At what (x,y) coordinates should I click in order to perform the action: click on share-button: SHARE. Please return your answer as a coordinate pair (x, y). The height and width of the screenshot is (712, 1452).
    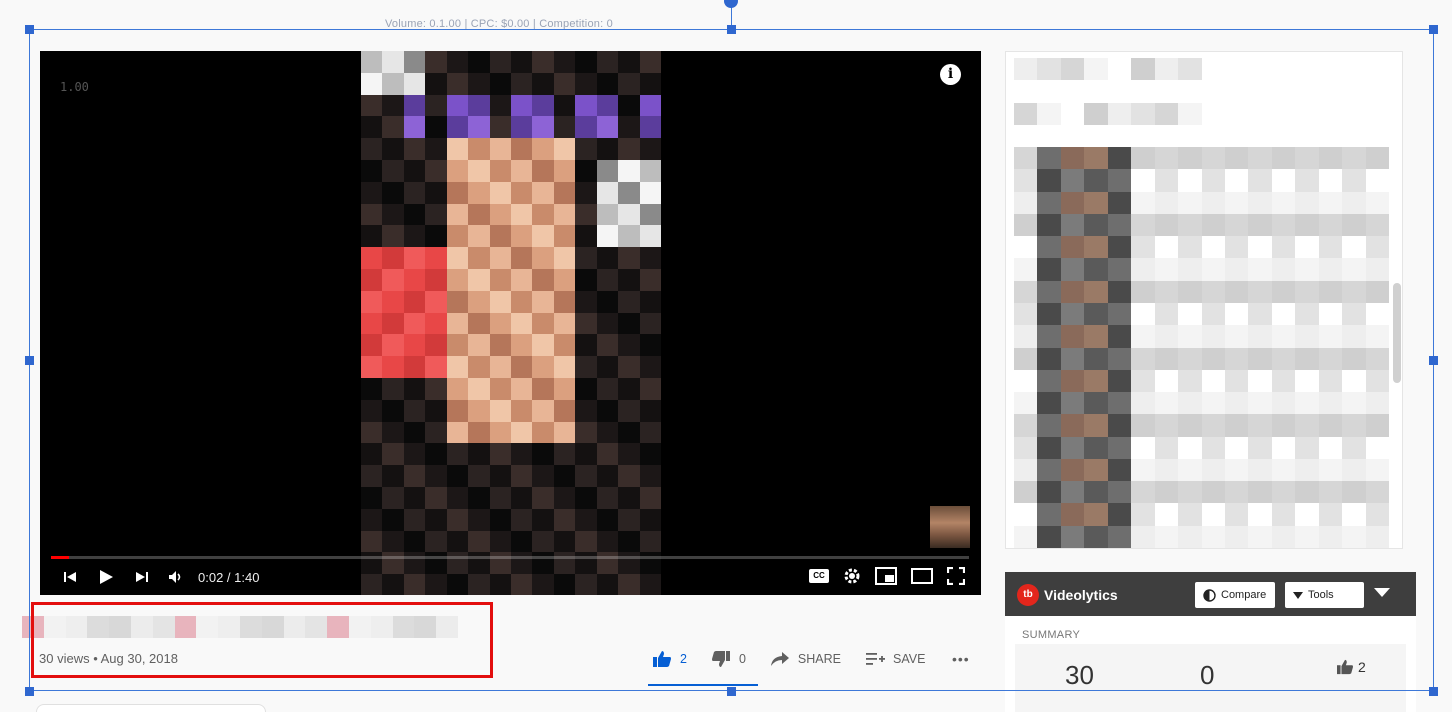
    Looking at the image, I should click on (805, 659).